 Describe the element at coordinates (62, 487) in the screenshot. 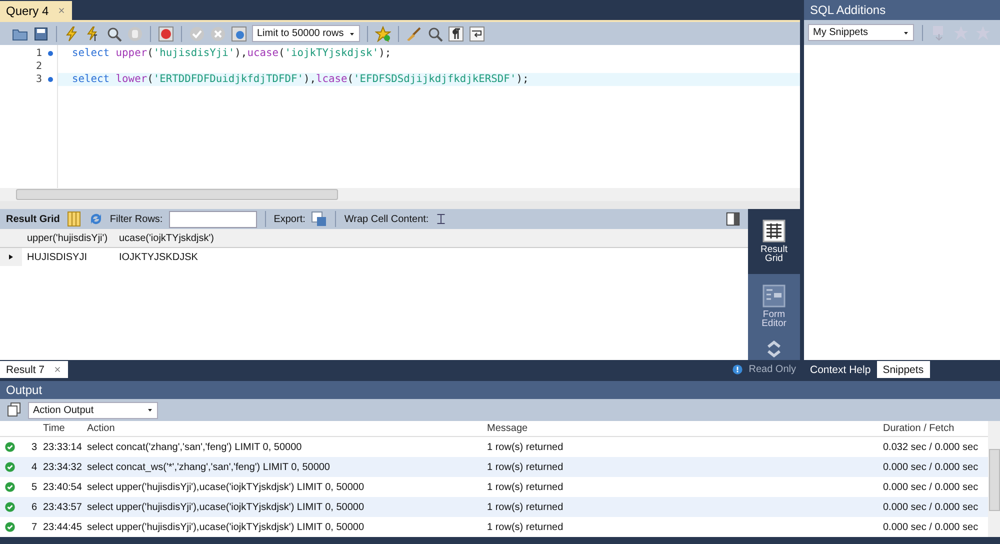

I see `table-cell-text: 23:40:54` at that location.